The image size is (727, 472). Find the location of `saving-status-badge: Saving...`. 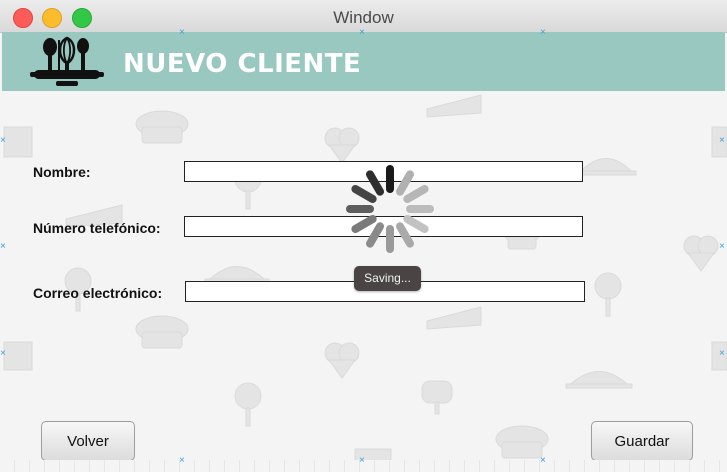

saving-status-badge: Saving... is located at coordinates (387, 278).